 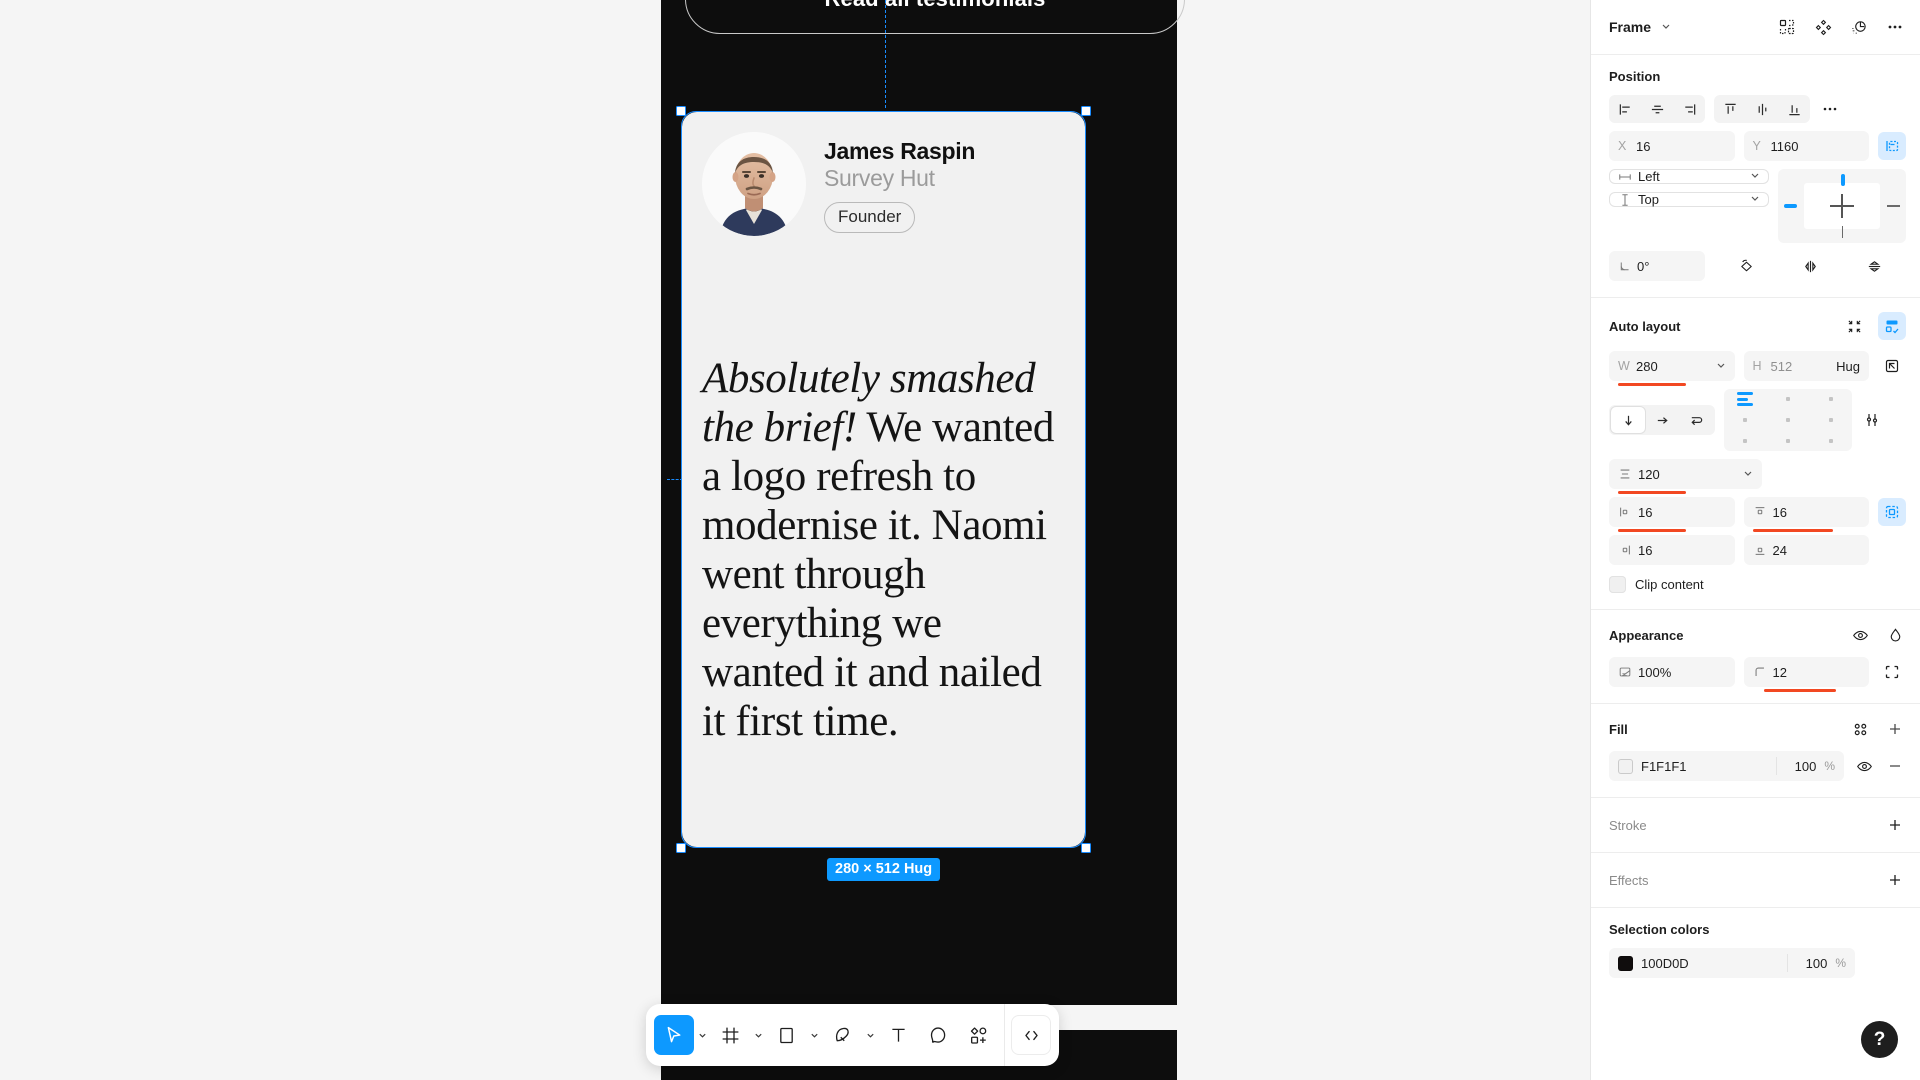 What do you see at coordinates (1086, 111) in the screenshot?
I see `selection-handle-top-right` at bounding box center [1086, 111].